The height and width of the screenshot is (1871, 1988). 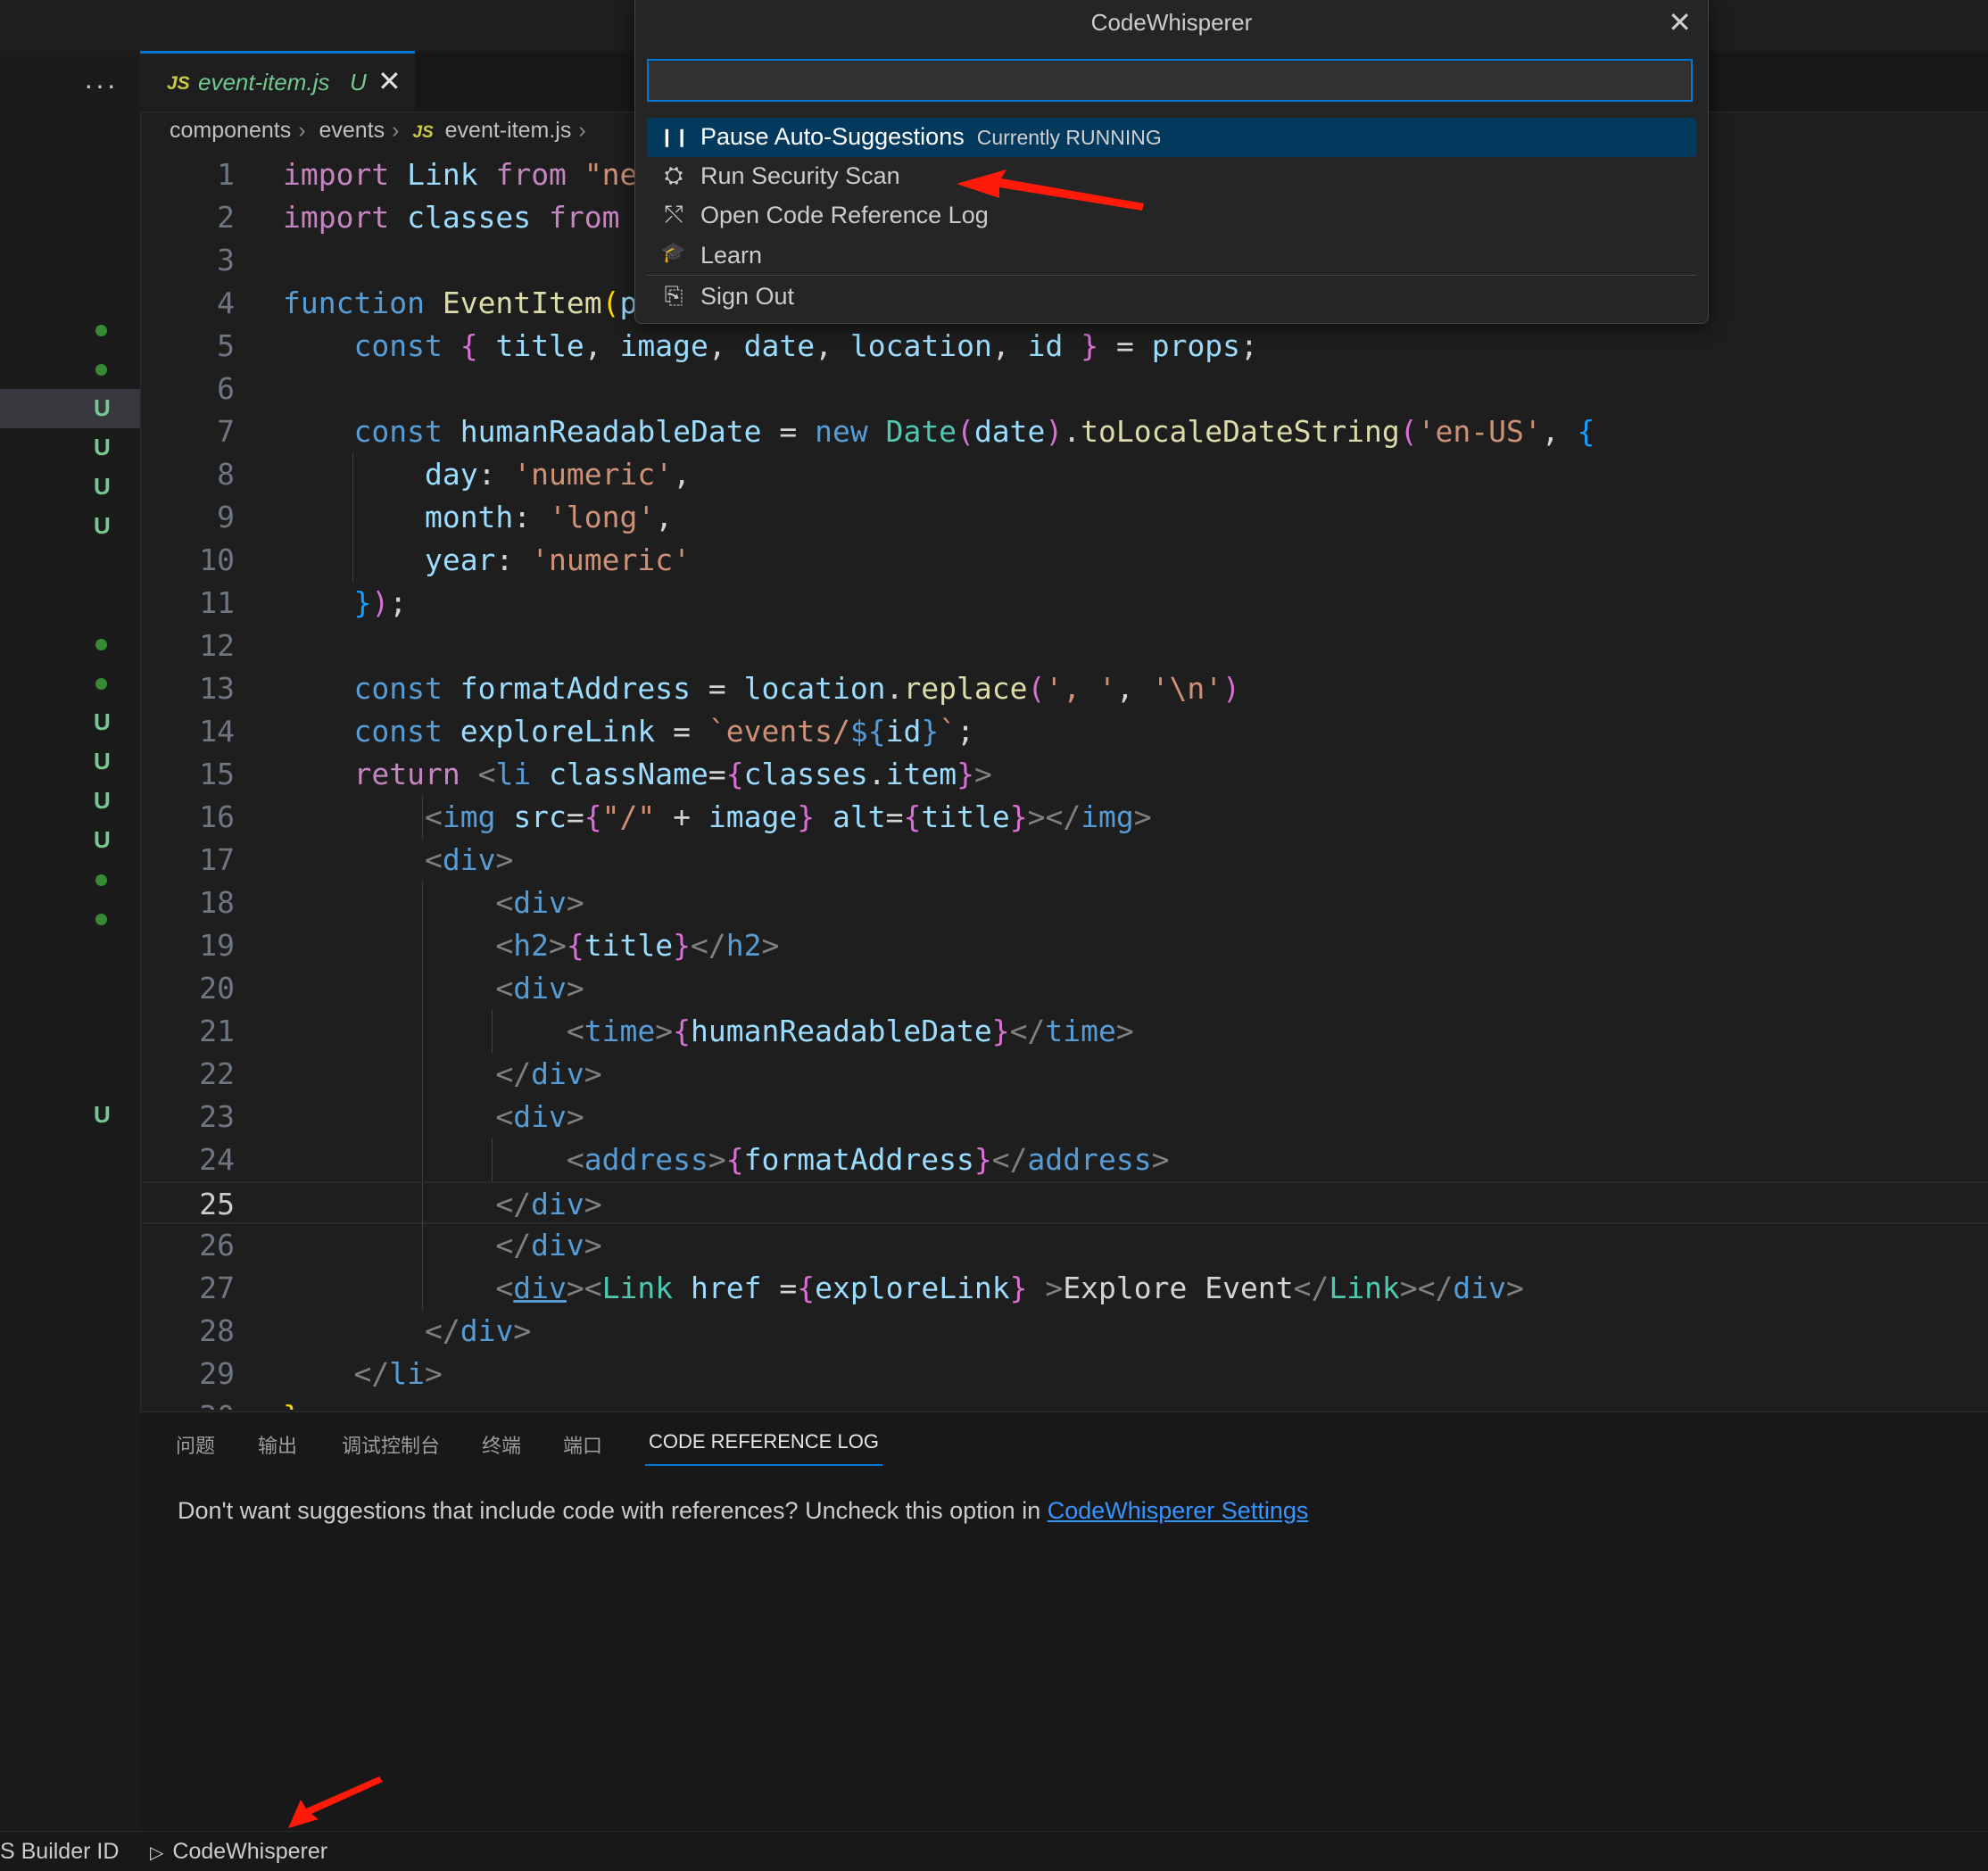 What do you see at coordinates (673, 174) in the screenshot?
I see `bug-scan-icon: ⛭` at bounding box center [673, 174].